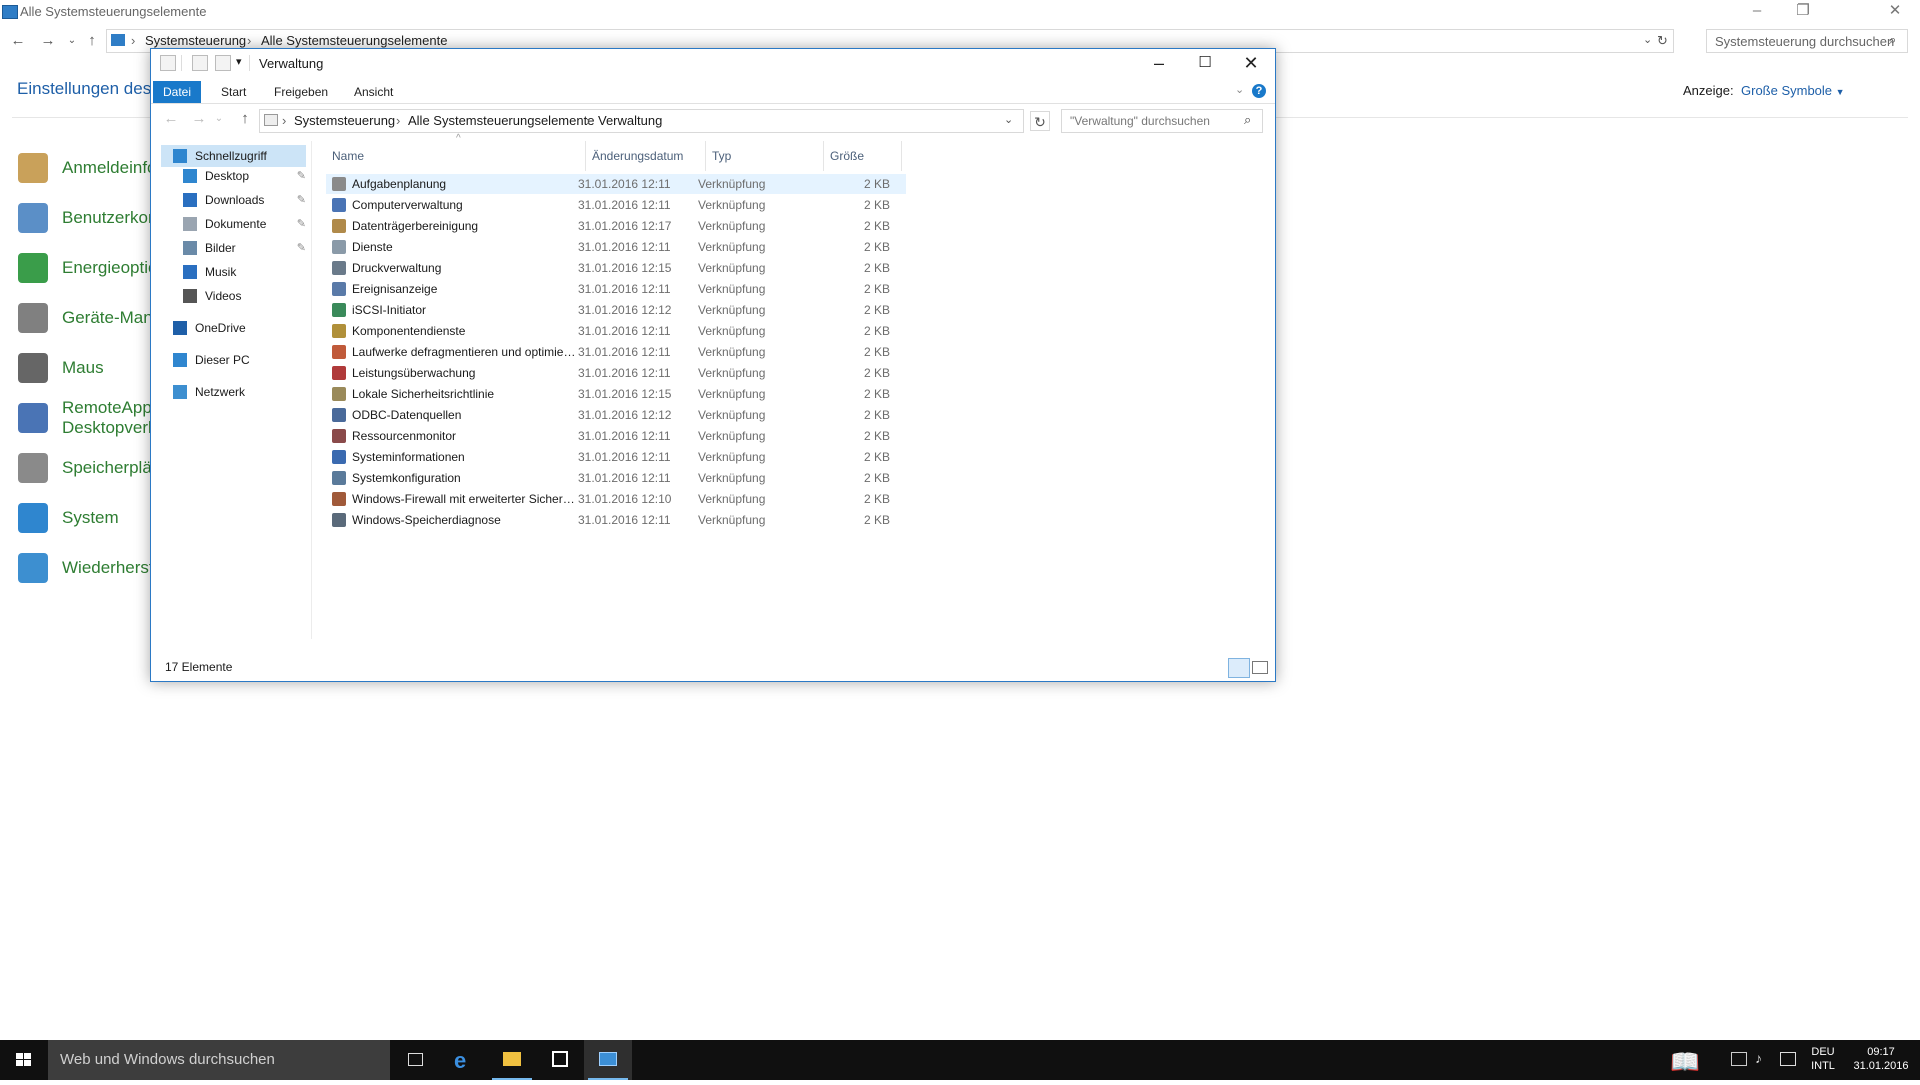 This screenshot has height=1085, width=1920. Describe the element at coordinates (646, 156) in the screenshot. I see `column-header-date: Änderungsdatum` at that location.